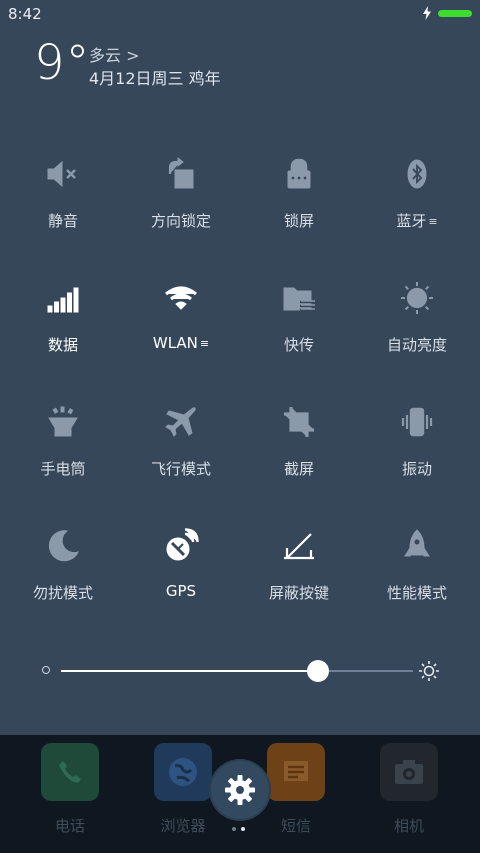 This screenshot has height=853, width=480. I want to click on auto-brightness-icon, so click(417, 298).